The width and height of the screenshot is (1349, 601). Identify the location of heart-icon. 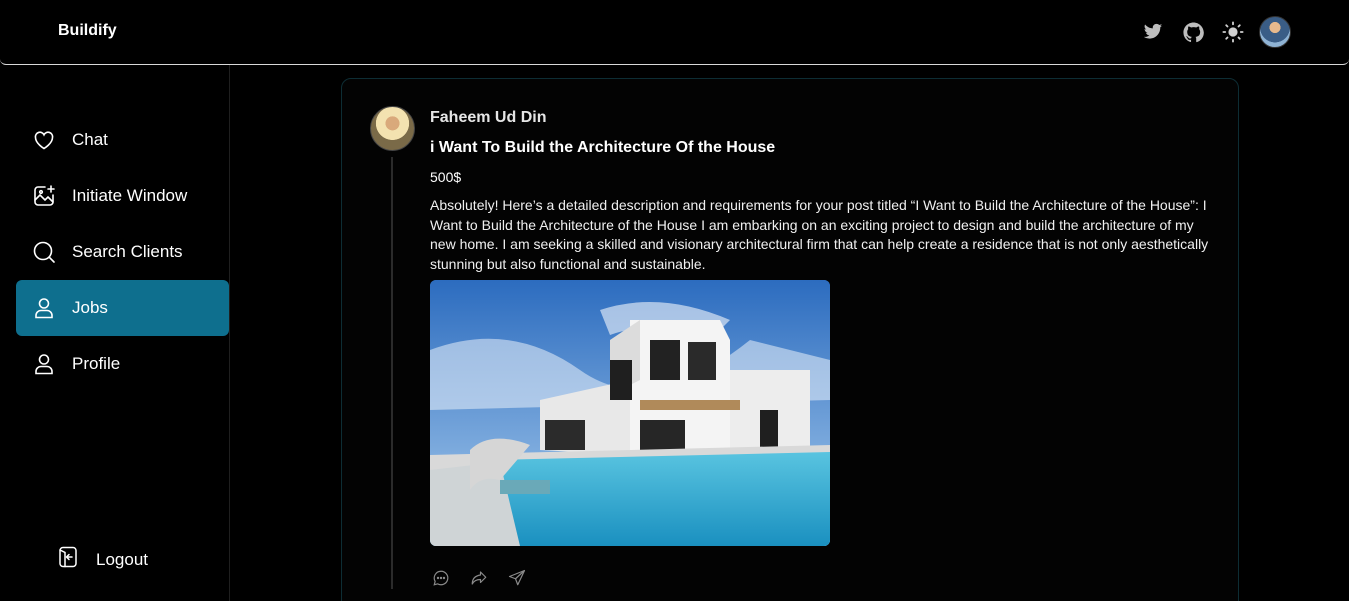
(44, 140).